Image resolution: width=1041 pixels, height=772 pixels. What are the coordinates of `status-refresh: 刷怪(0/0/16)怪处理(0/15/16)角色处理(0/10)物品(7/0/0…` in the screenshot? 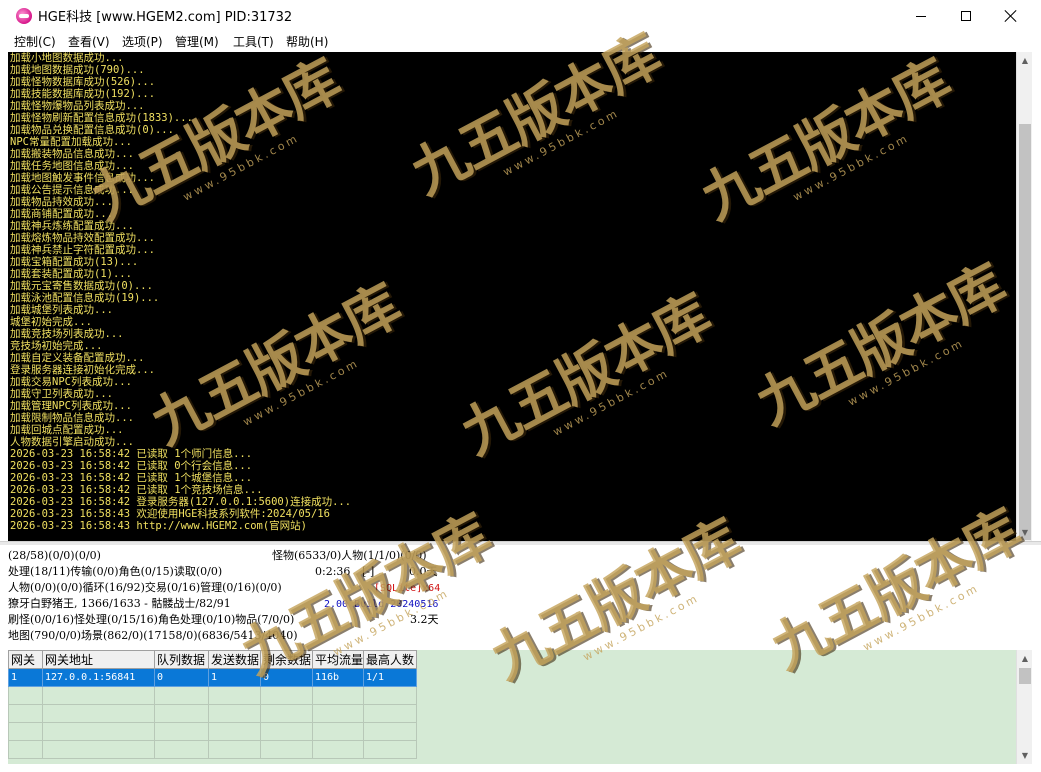 It's located at (151, 619).